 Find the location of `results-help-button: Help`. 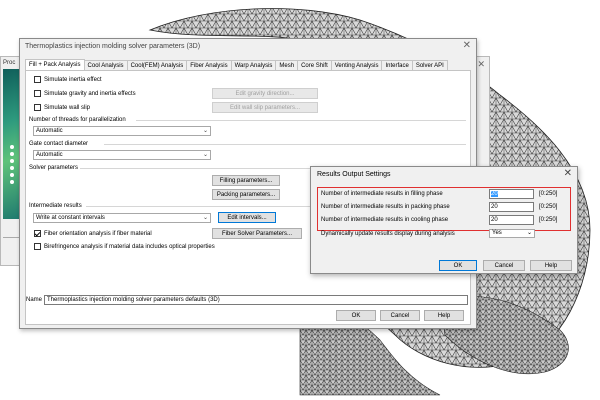

results-help-button: Help is located at coordinates (551, 265).